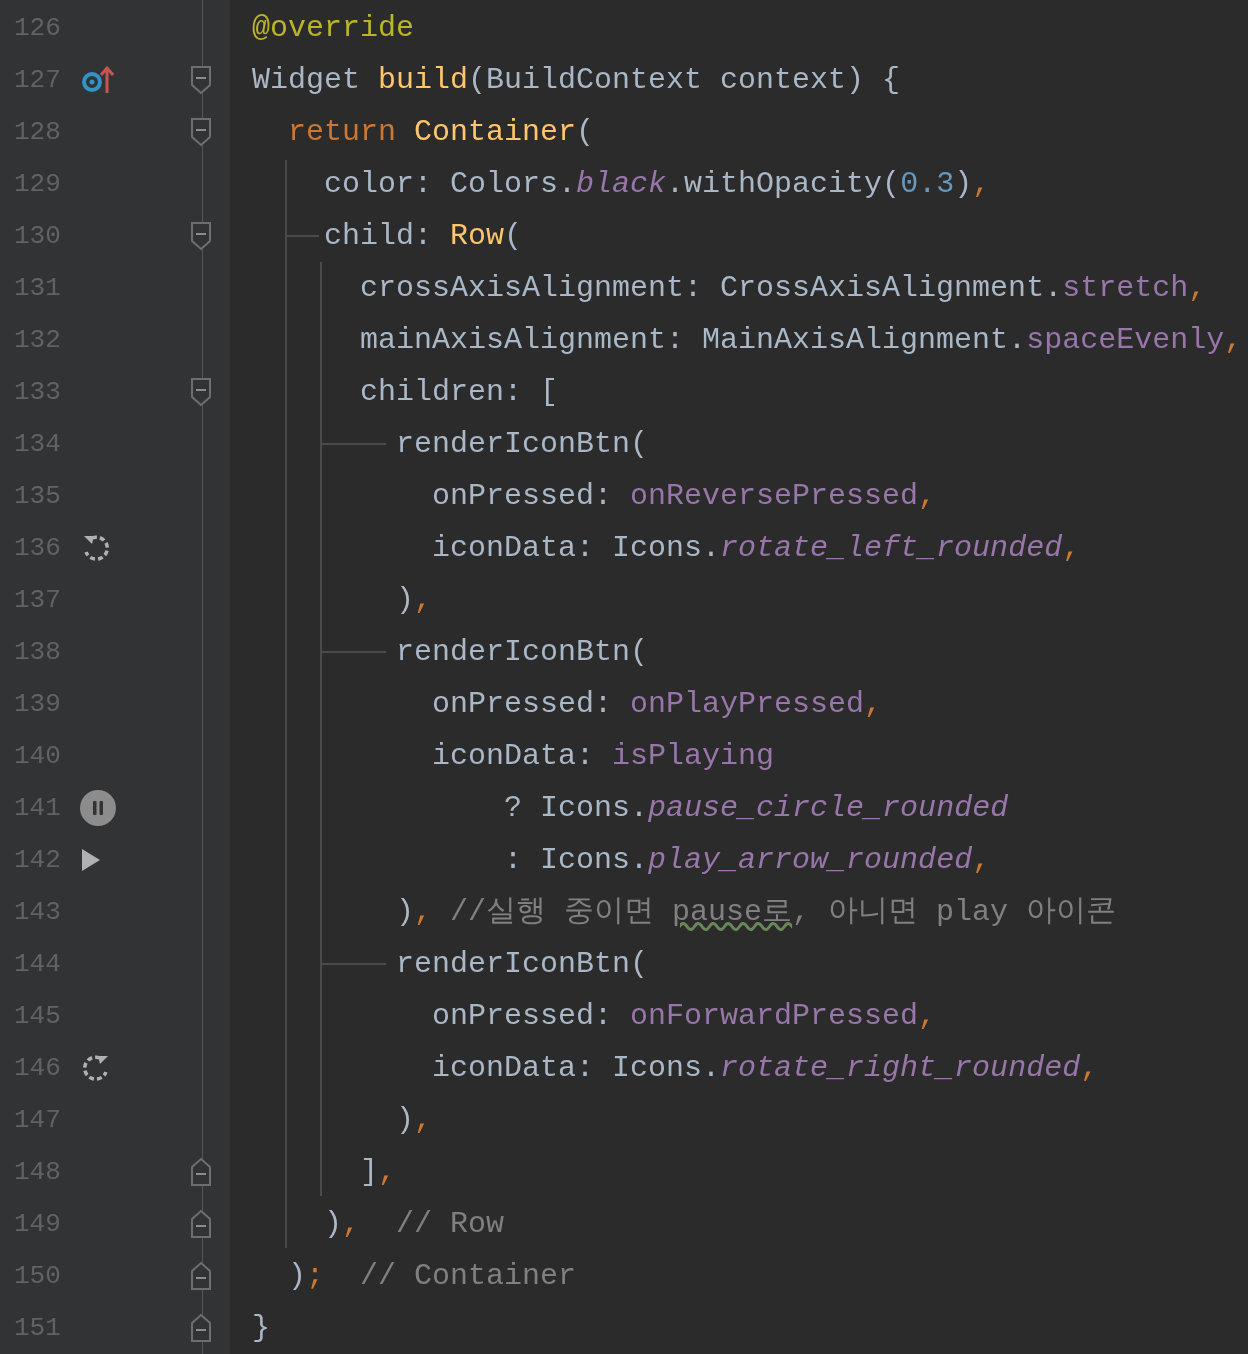  Describe the element at coordinates (747, 860) in the screenshot. I see `code-line: : Icons.play_arrow_rounded,` at that location.